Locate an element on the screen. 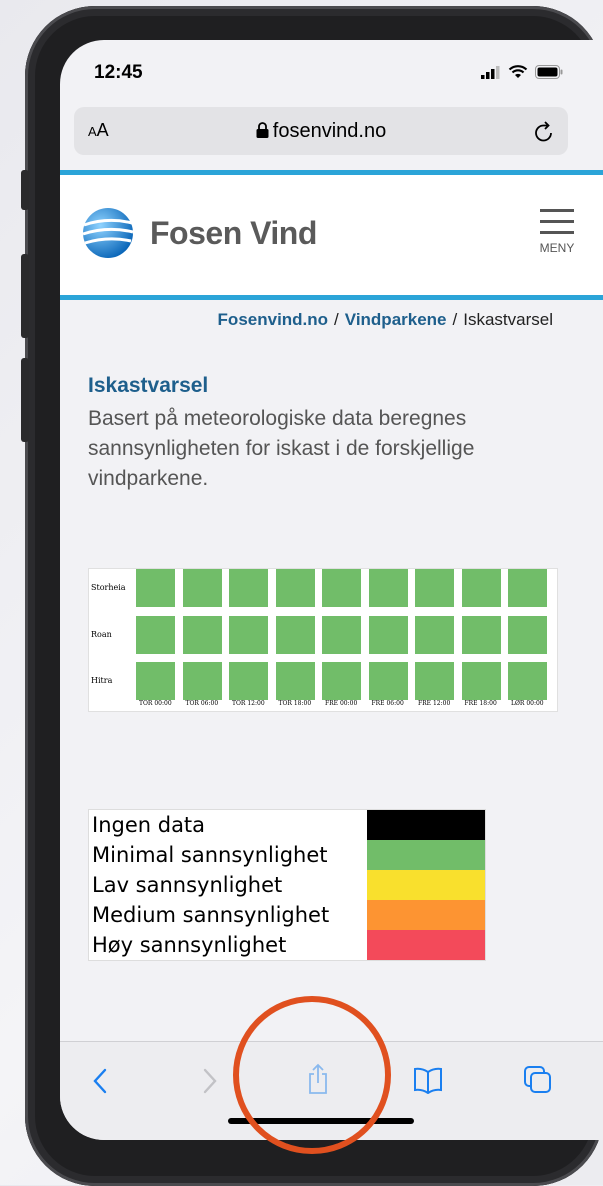  volume-down-button is located at coordinates (25, 400).